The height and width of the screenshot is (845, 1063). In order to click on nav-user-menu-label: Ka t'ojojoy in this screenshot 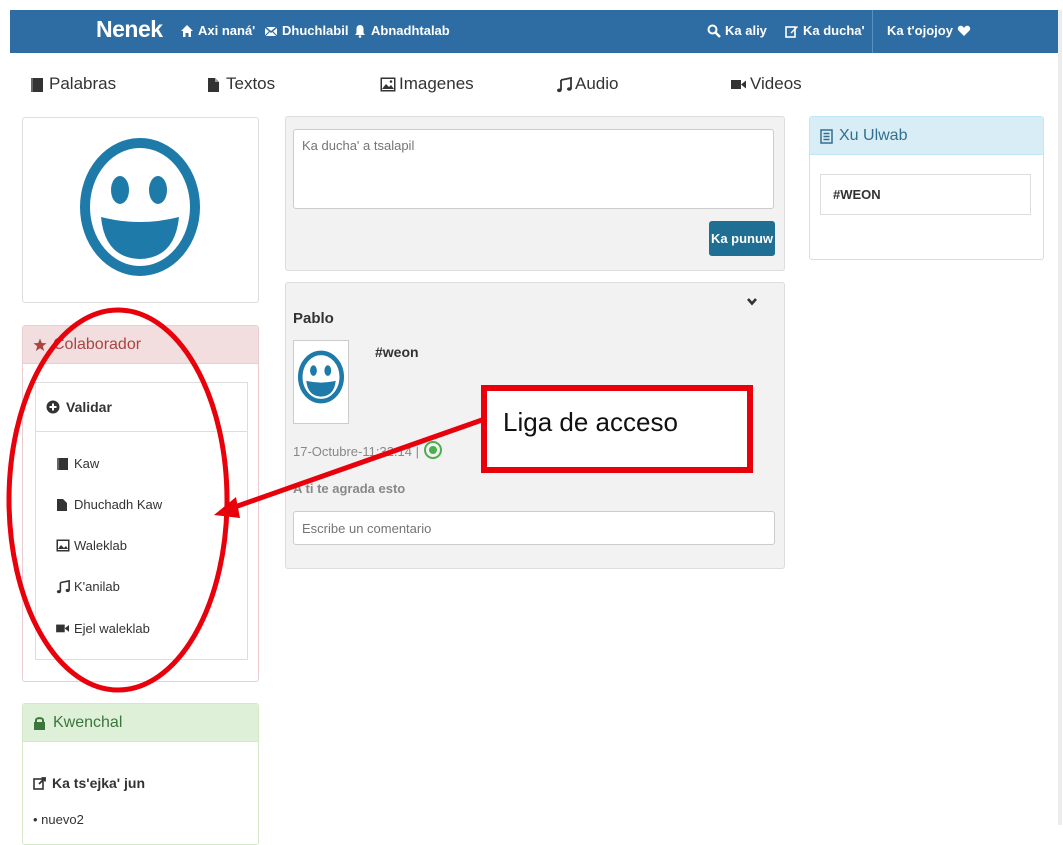, I will do `click(920, 30)`.